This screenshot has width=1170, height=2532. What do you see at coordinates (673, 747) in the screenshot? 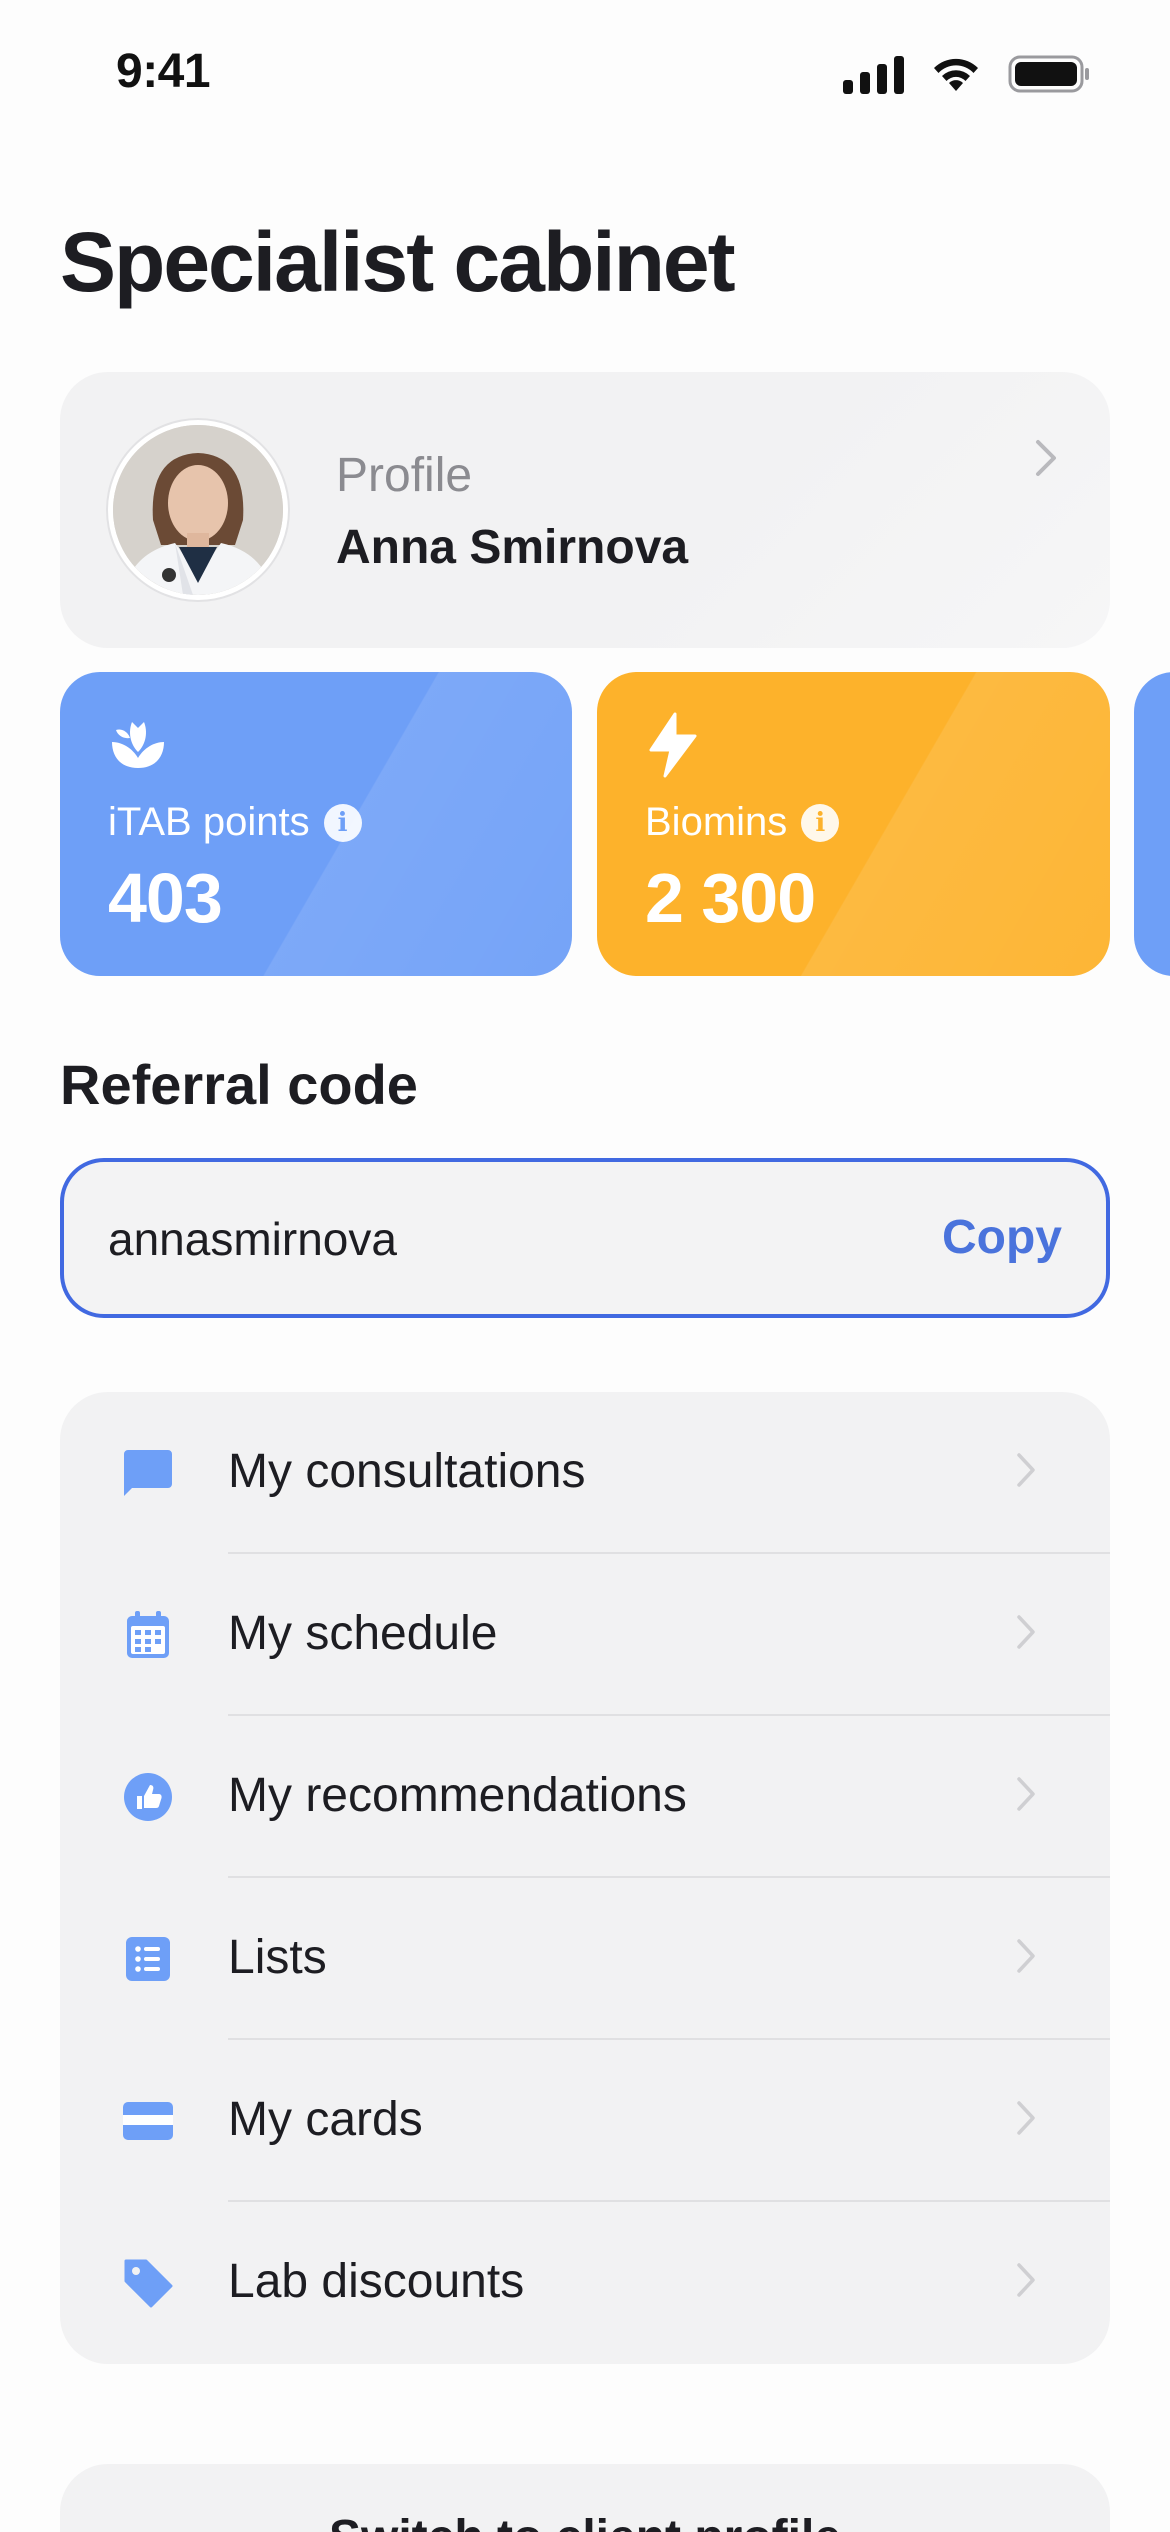
I see `lightning-icon` at bounding box center [673, 747].